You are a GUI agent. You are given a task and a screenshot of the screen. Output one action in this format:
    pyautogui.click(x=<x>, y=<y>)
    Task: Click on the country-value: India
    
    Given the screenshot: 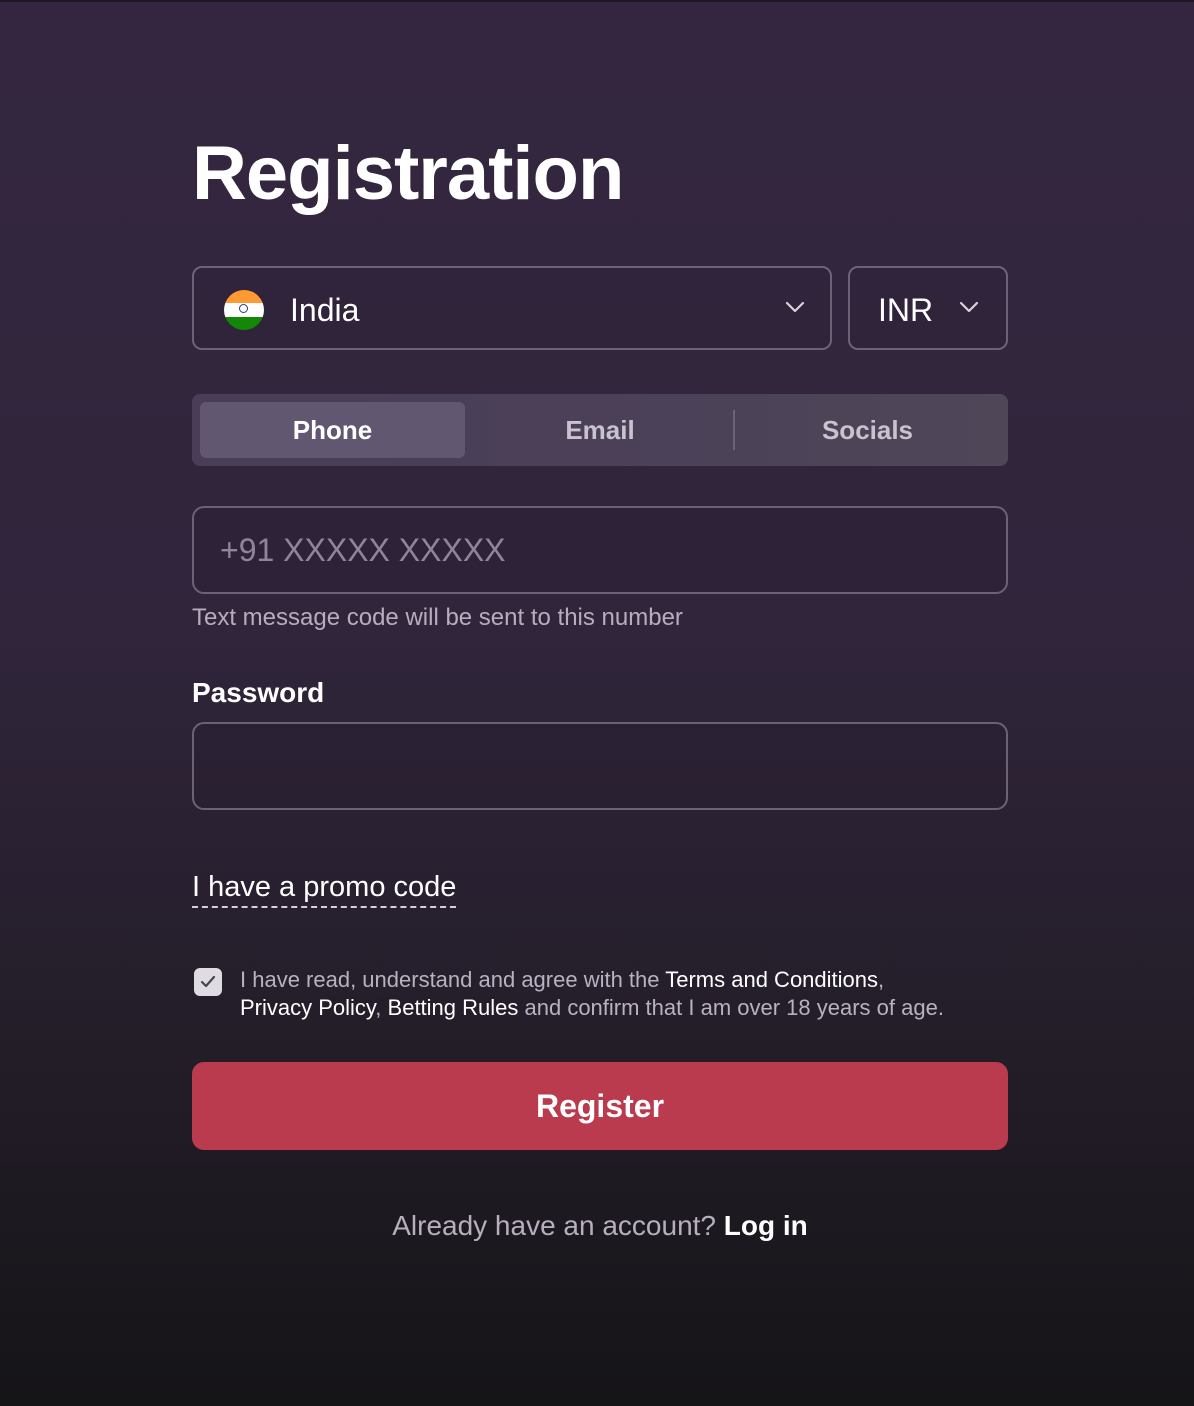 What is the action you would take?
    pyautogui.click(x=325, y=310)
    